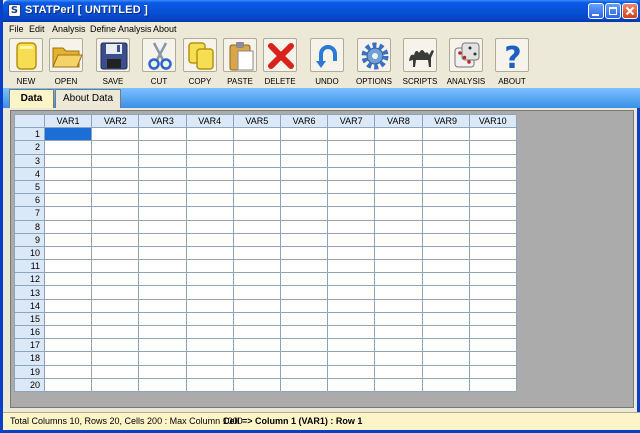 This screenshot has height=433, width=640. I want to click on row-header: 2, so click(29, 147).